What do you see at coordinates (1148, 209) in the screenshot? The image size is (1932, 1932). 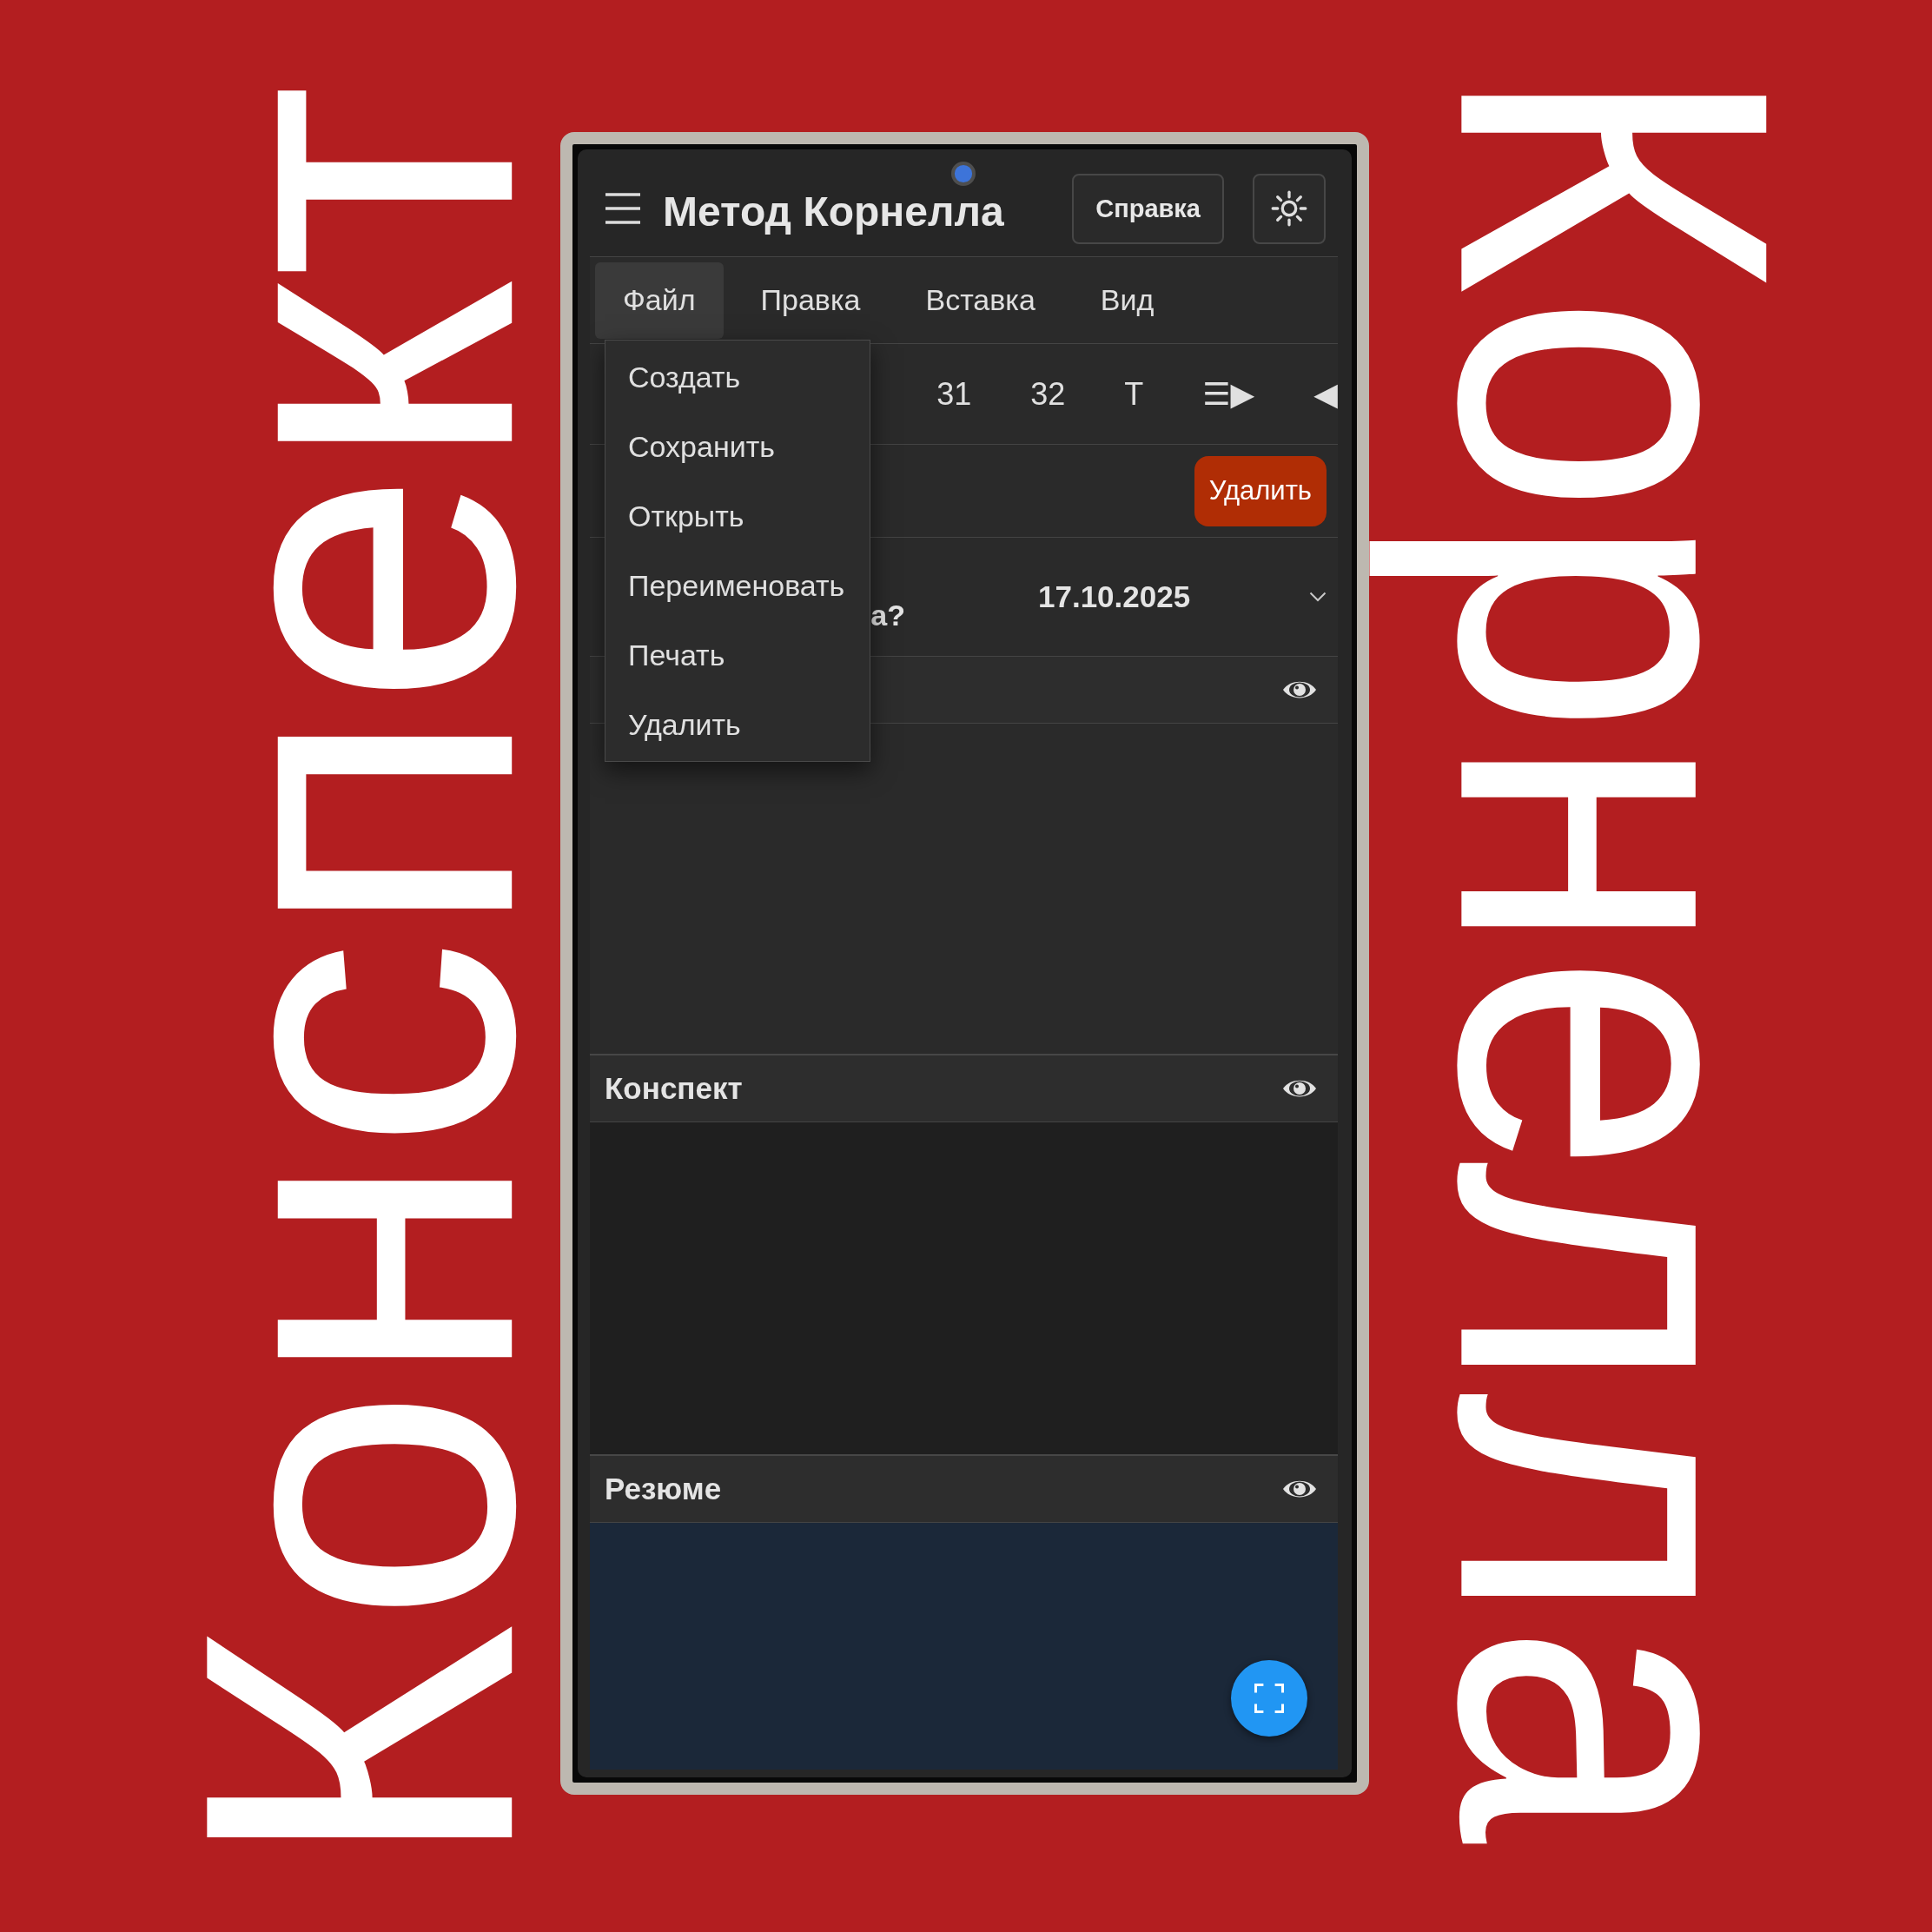 I see `help-button: Справка` at bounding box center [1148, 209].